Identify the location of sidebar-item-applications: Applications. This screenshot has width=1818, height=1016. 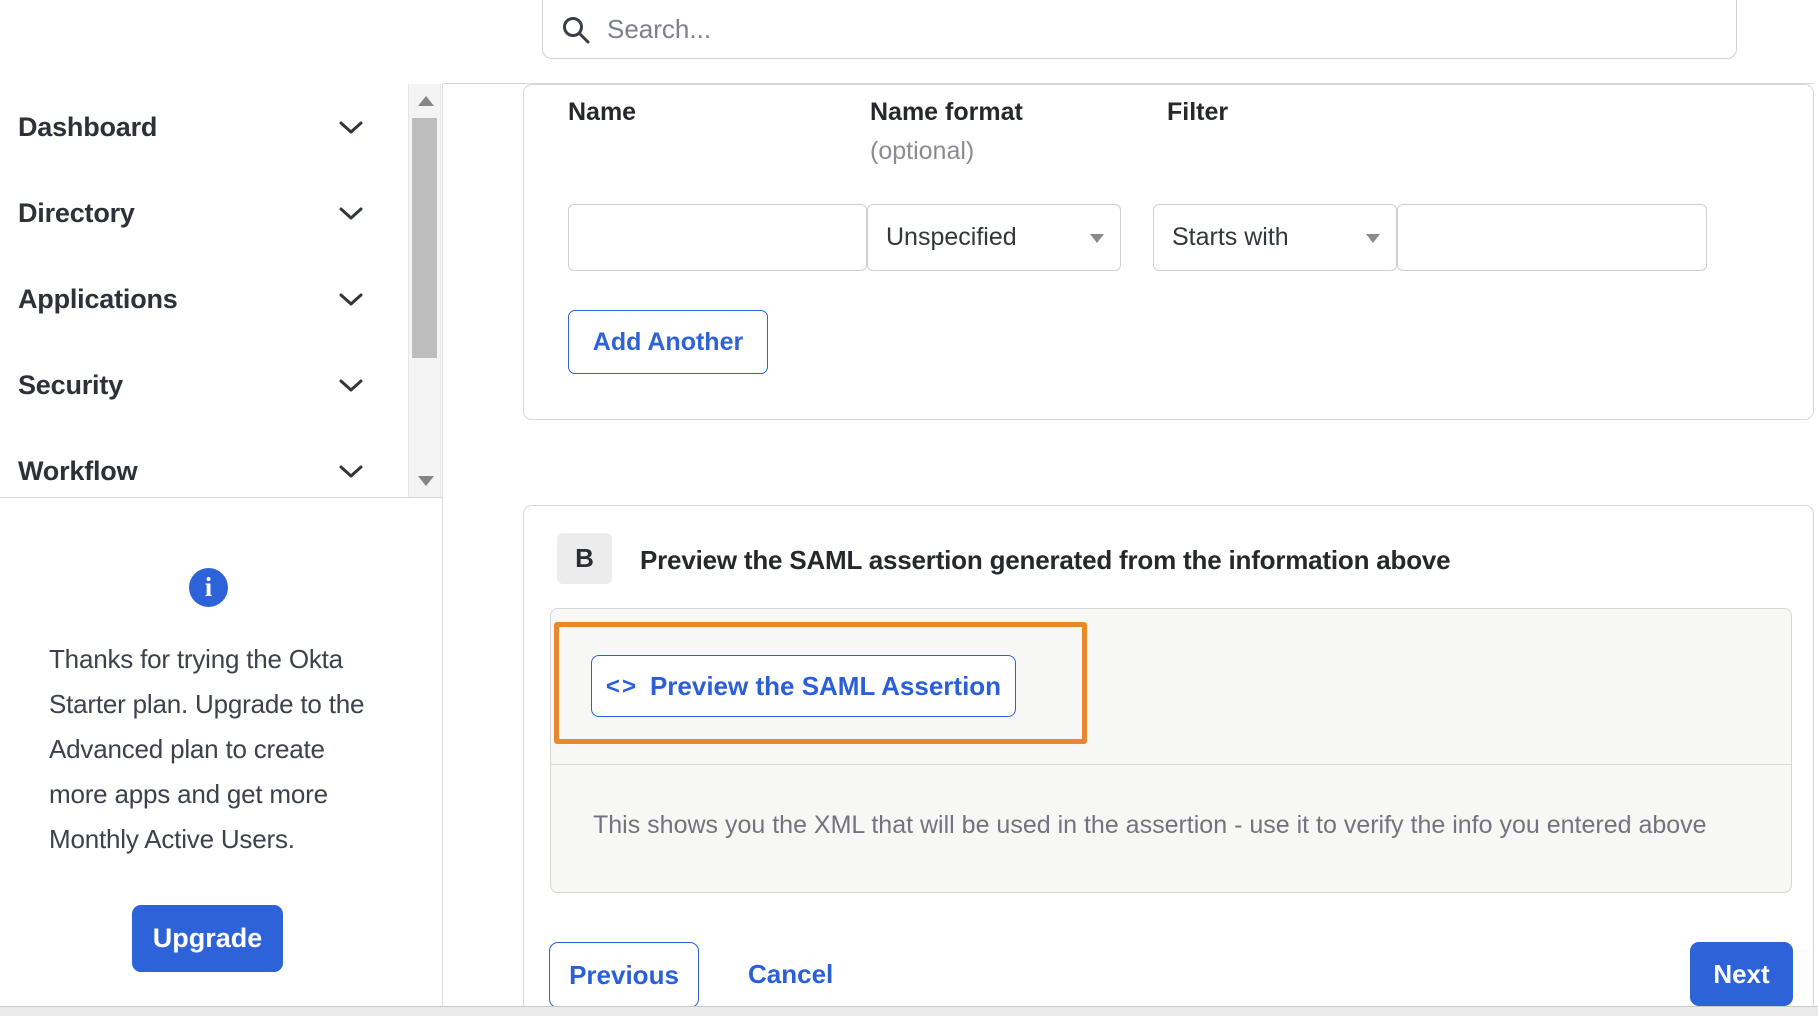
(204, 299).